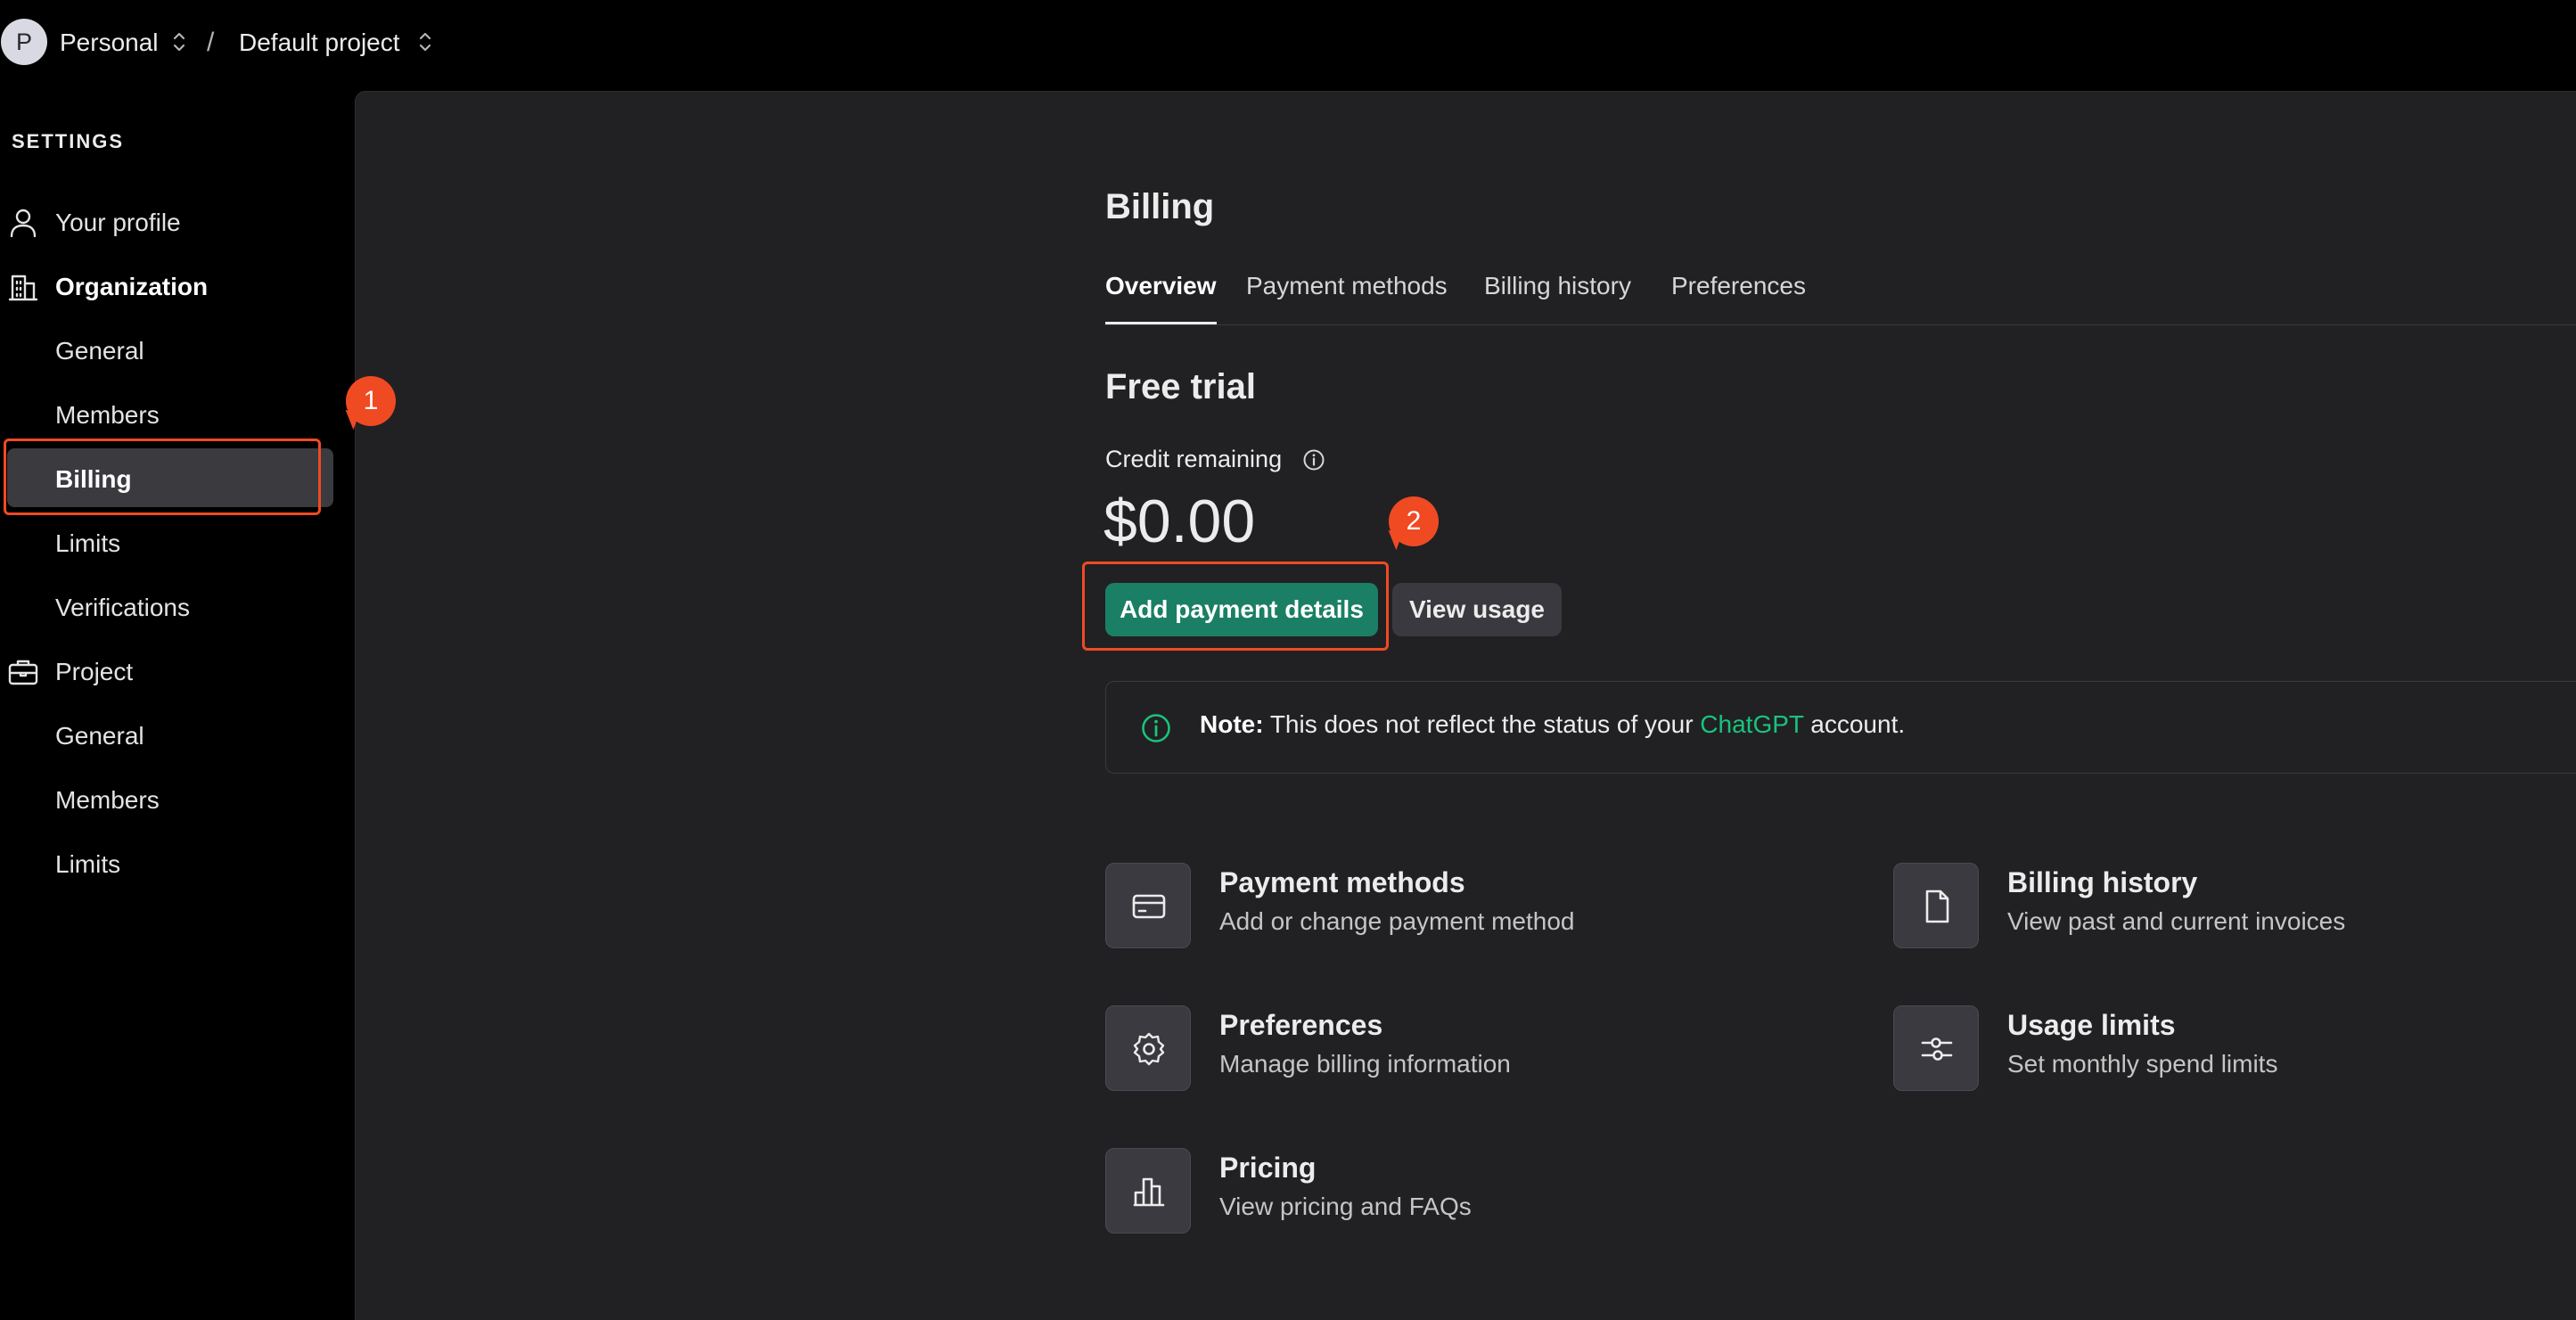  Describe the element at coordinates (1936, 1048) in the screenshot. I see `sliders-icon` at that location.